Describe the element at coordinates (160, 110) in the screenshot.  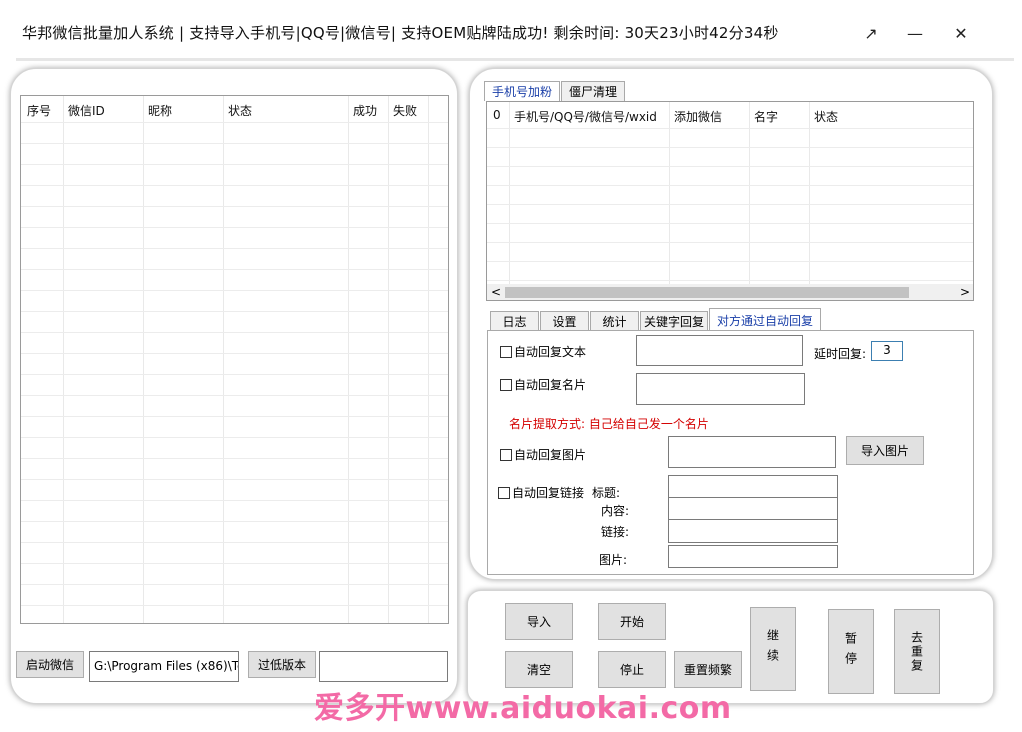
I see `column-header-nickname: 昵称` at that location.